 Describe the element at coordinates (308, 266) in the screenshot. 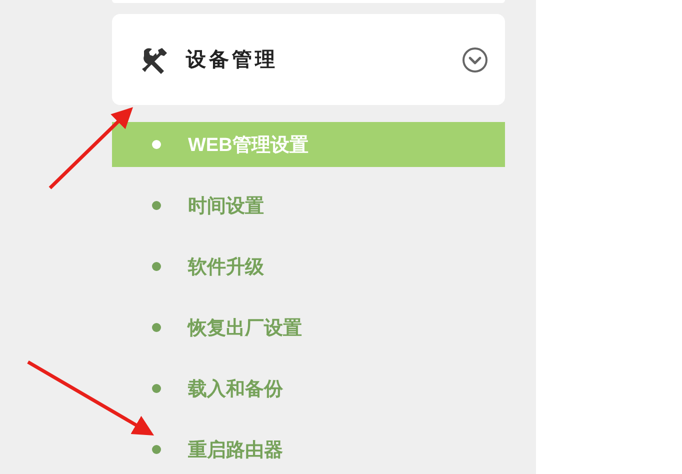

I see `menu-item: 软件升级` at that location.